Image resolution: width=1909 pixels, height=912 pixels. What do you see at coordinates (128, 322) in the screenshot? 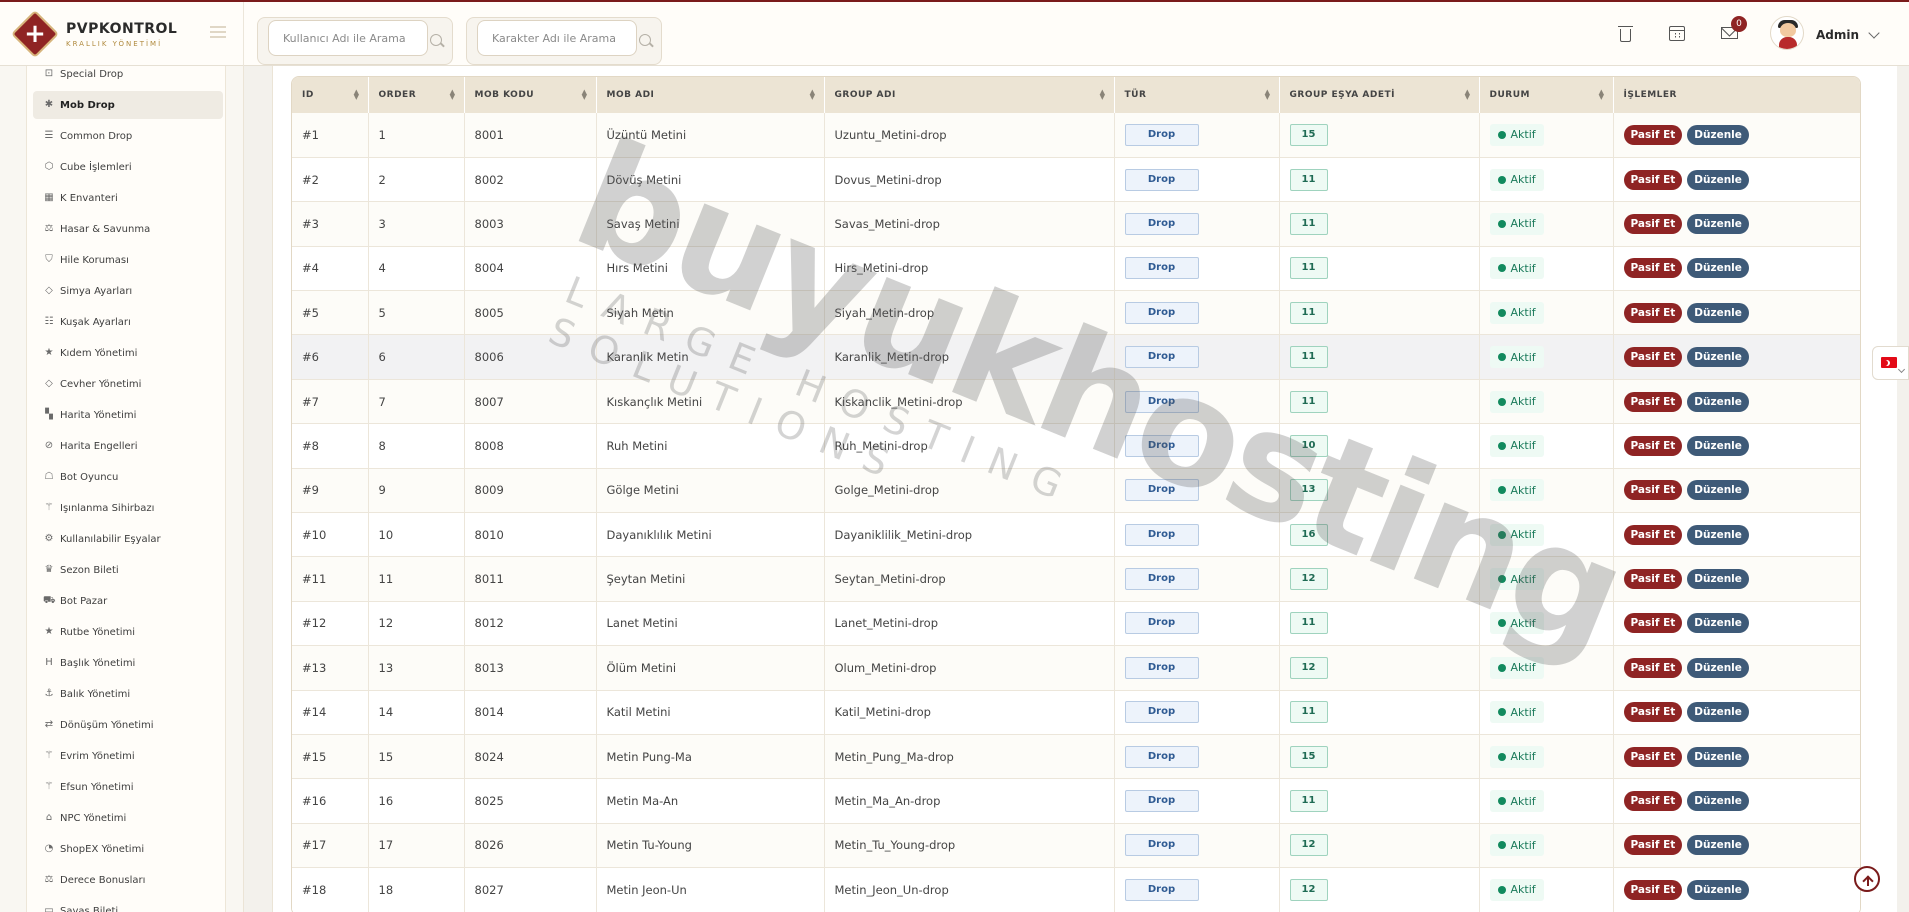
I see `sidebar-item: ☷ Kuşak Ayarları` at bounding box center [128, 322].